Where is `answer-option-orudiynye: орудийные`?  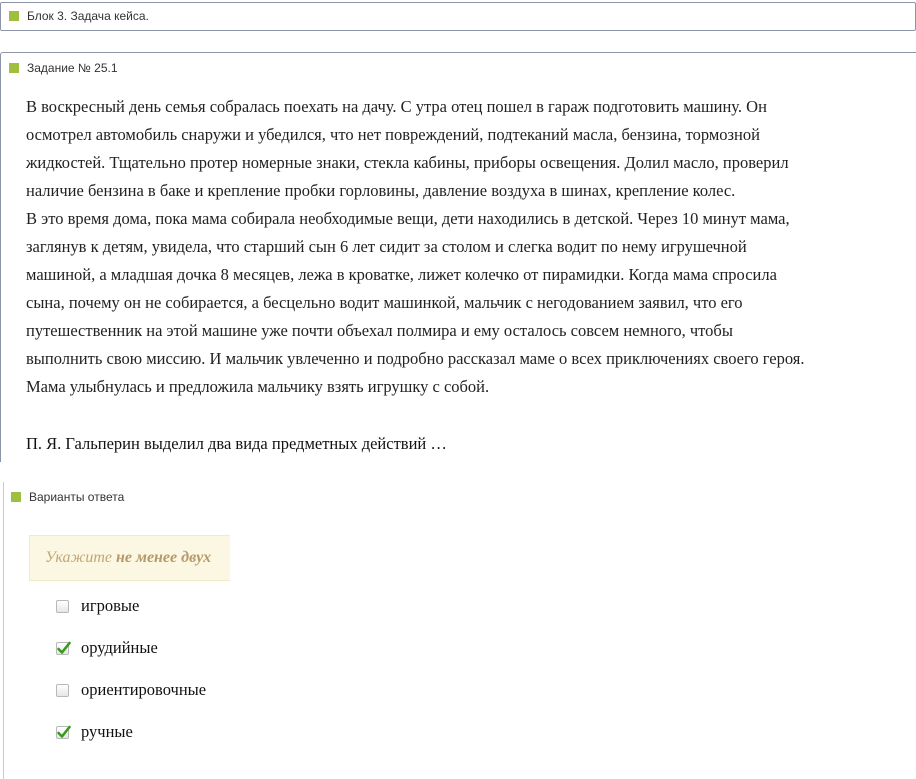 answer-option-orudiynye: орудийные is located at coordinates (107, 648).